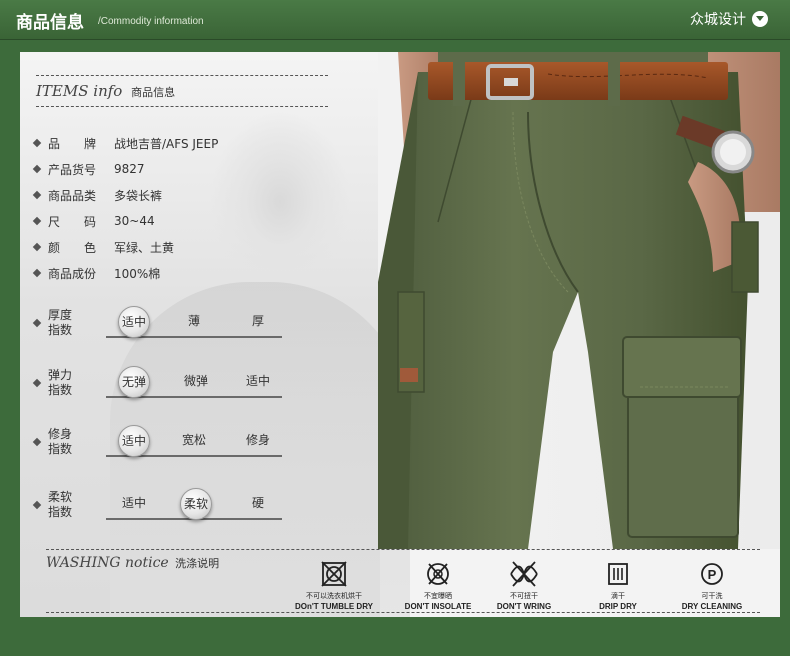  I want to click on index-label: 修身指数, so click(60, 441).